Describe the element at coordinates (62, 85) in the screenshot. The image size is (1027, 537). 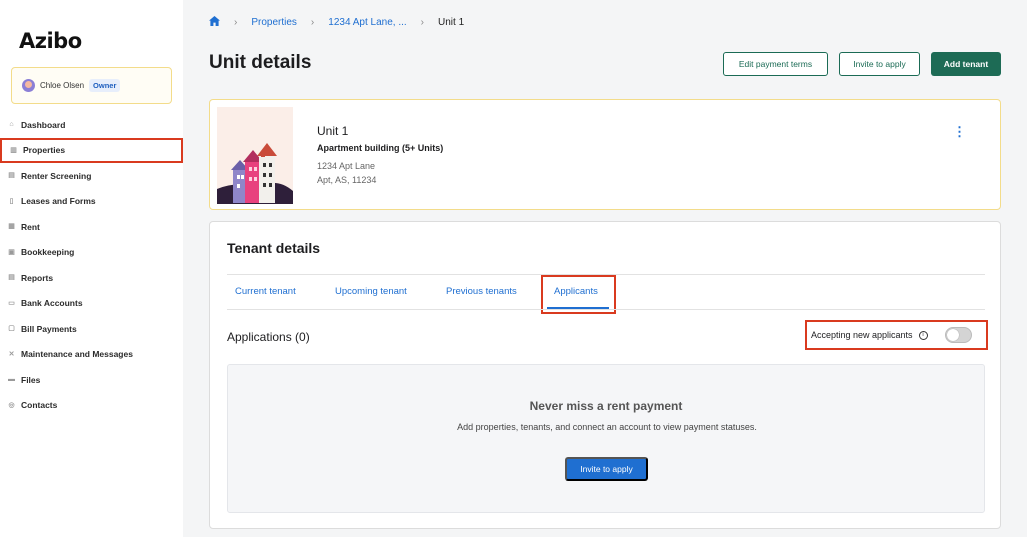
I see `account-name: Chloe Olsen` at that location.